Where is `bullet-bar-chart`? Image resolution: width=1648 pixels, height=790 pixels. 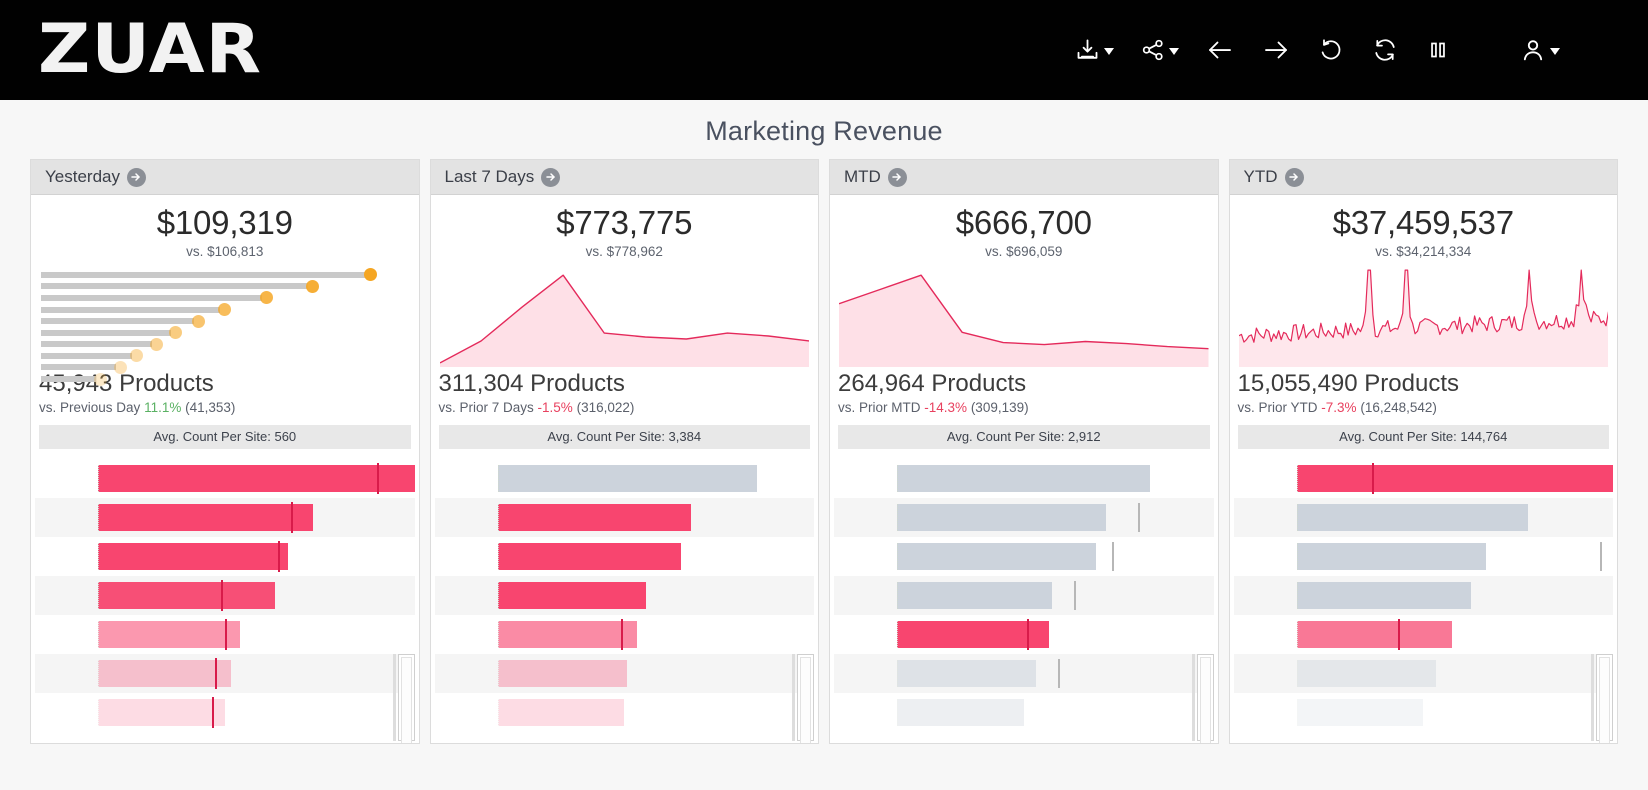 bullet-bar-chart is located at coordinates (1024, 596).